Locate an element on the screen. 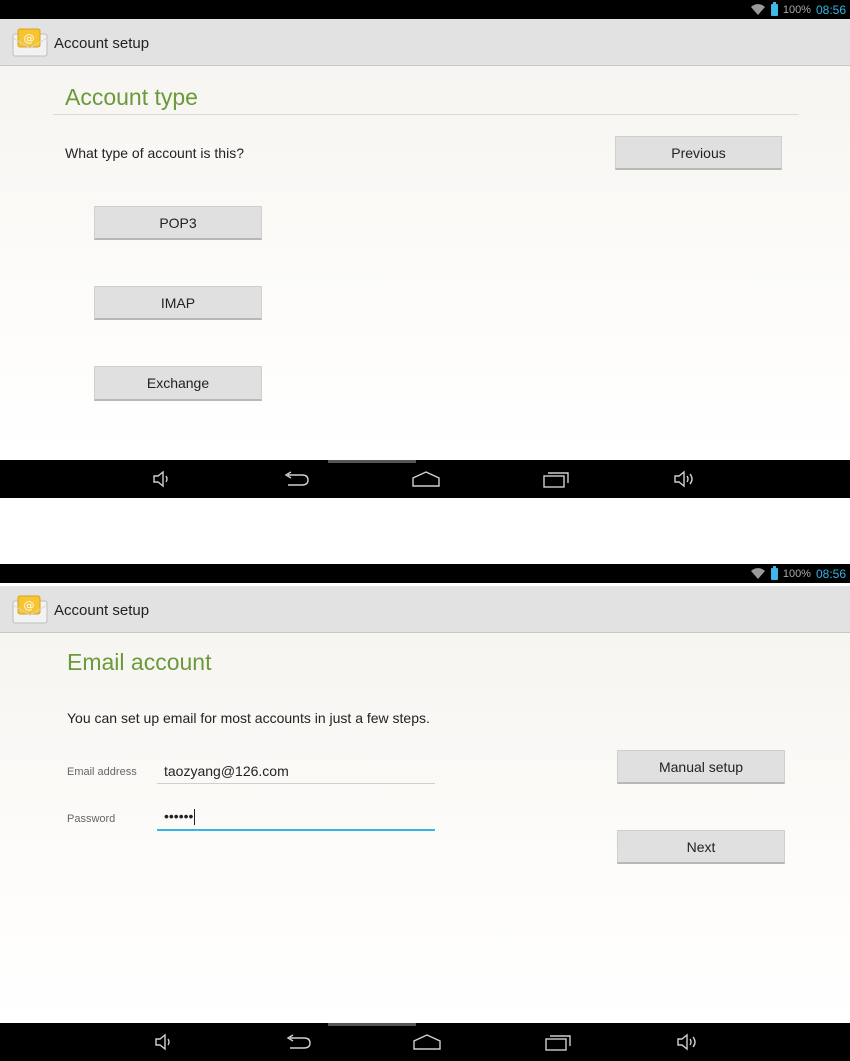 This screenshot has width=850, height=1061. imap-button: IMAP is located at coordinates (178, 303).